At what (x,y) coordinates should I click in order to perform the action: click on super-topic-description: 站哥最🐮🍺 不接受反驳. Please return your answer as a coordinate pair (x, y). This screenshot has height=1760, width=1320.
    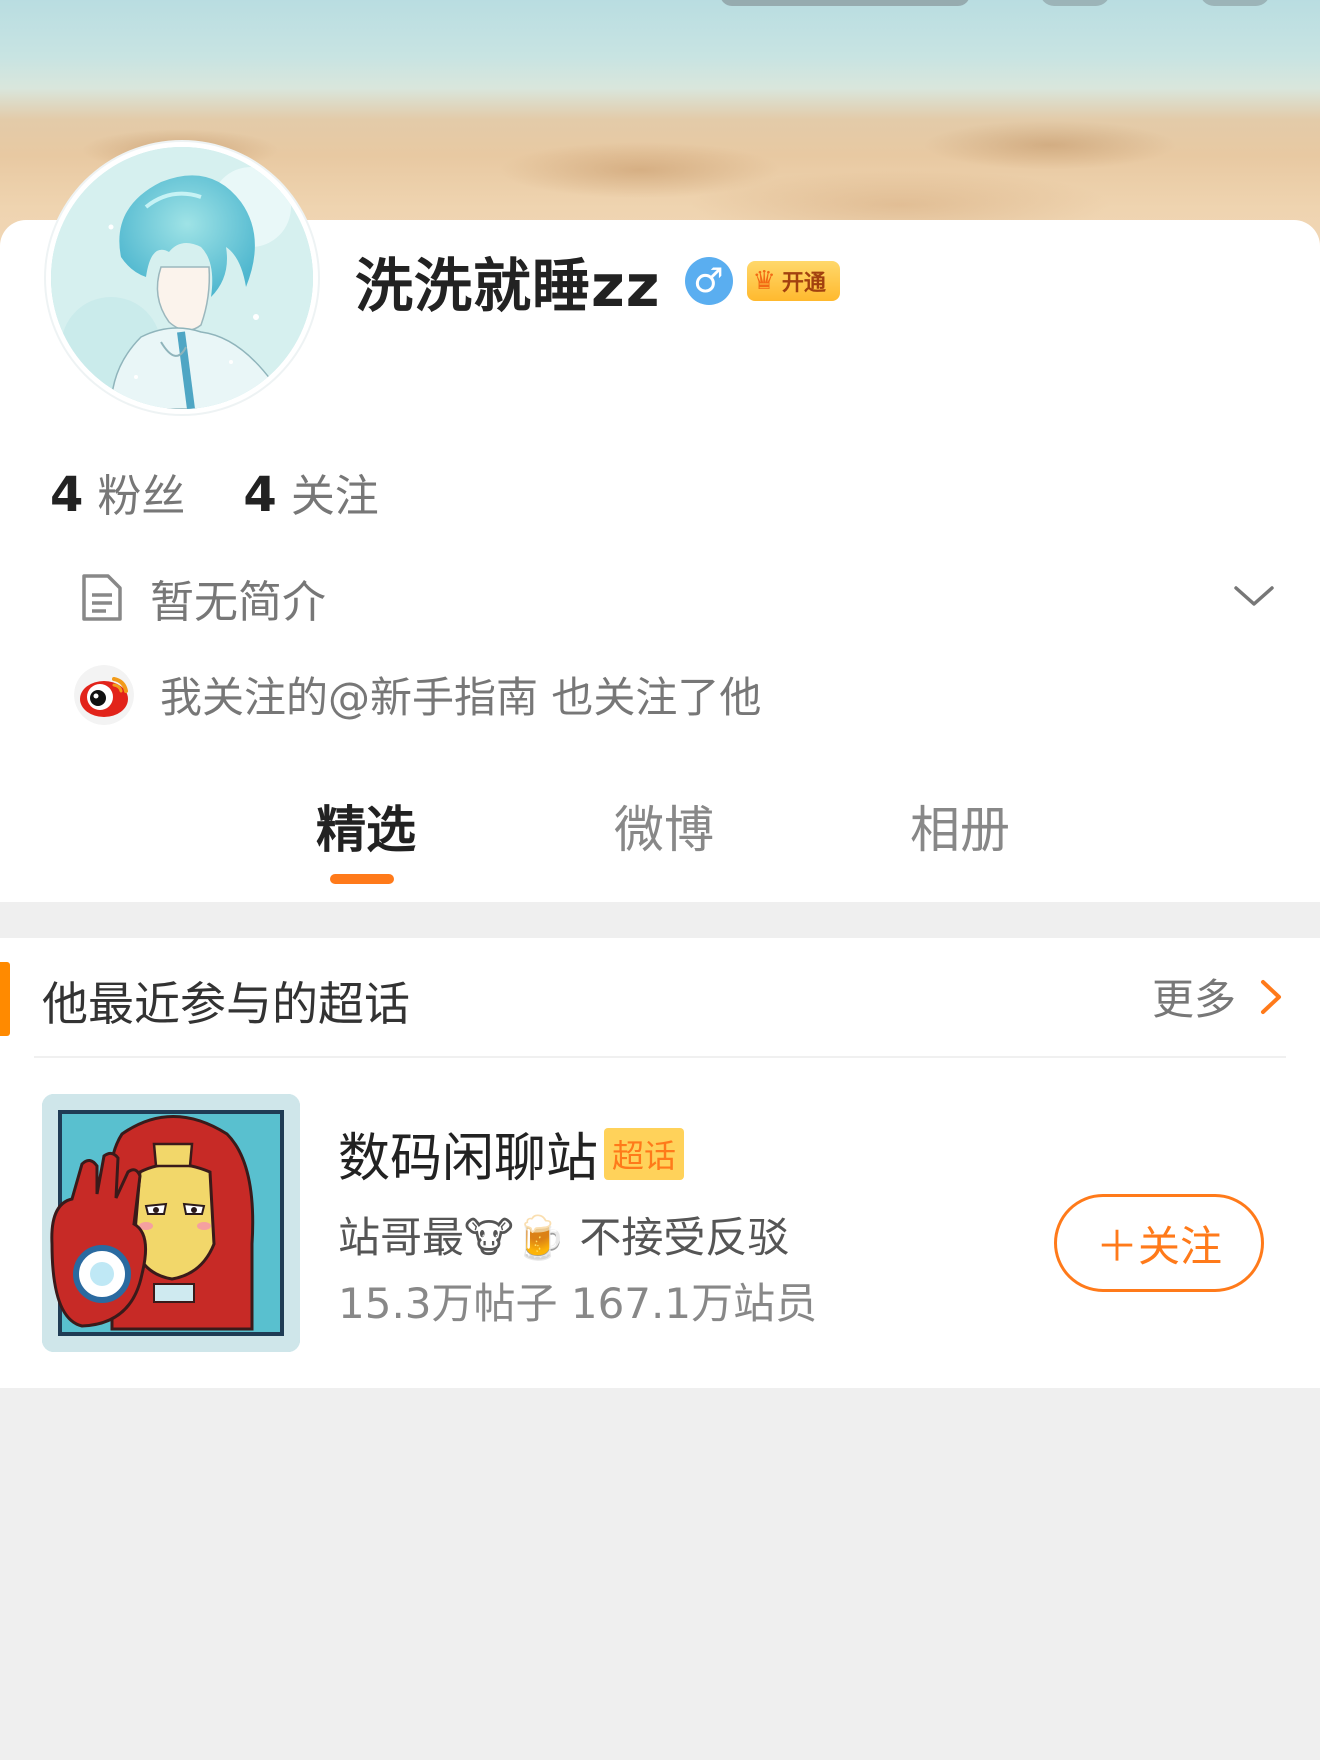
    Looking at the image, I should click on (564, 1237).